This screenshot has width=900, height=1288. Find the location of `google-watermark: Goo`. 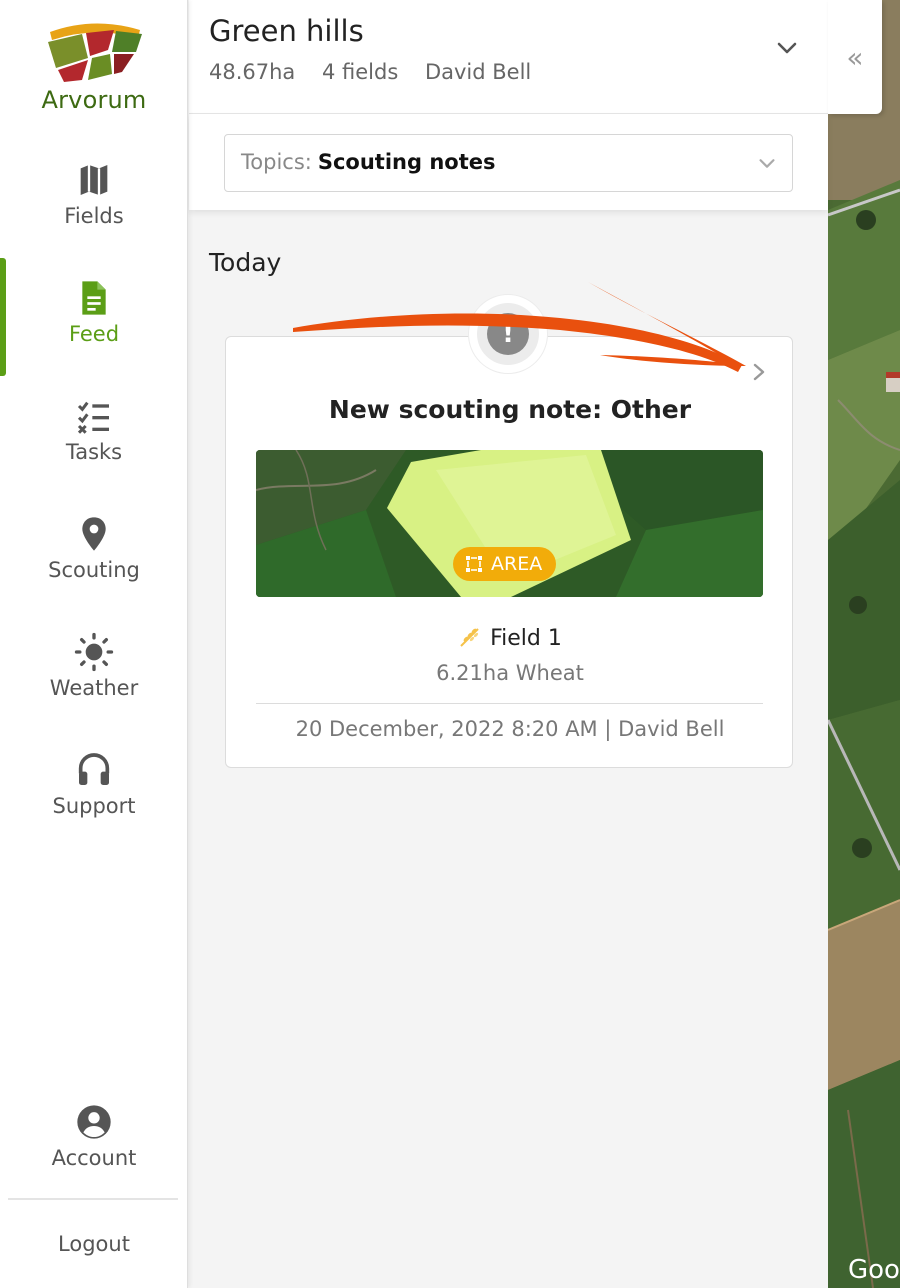

google-watermark: Goo is located at coordinates (874, 1270).